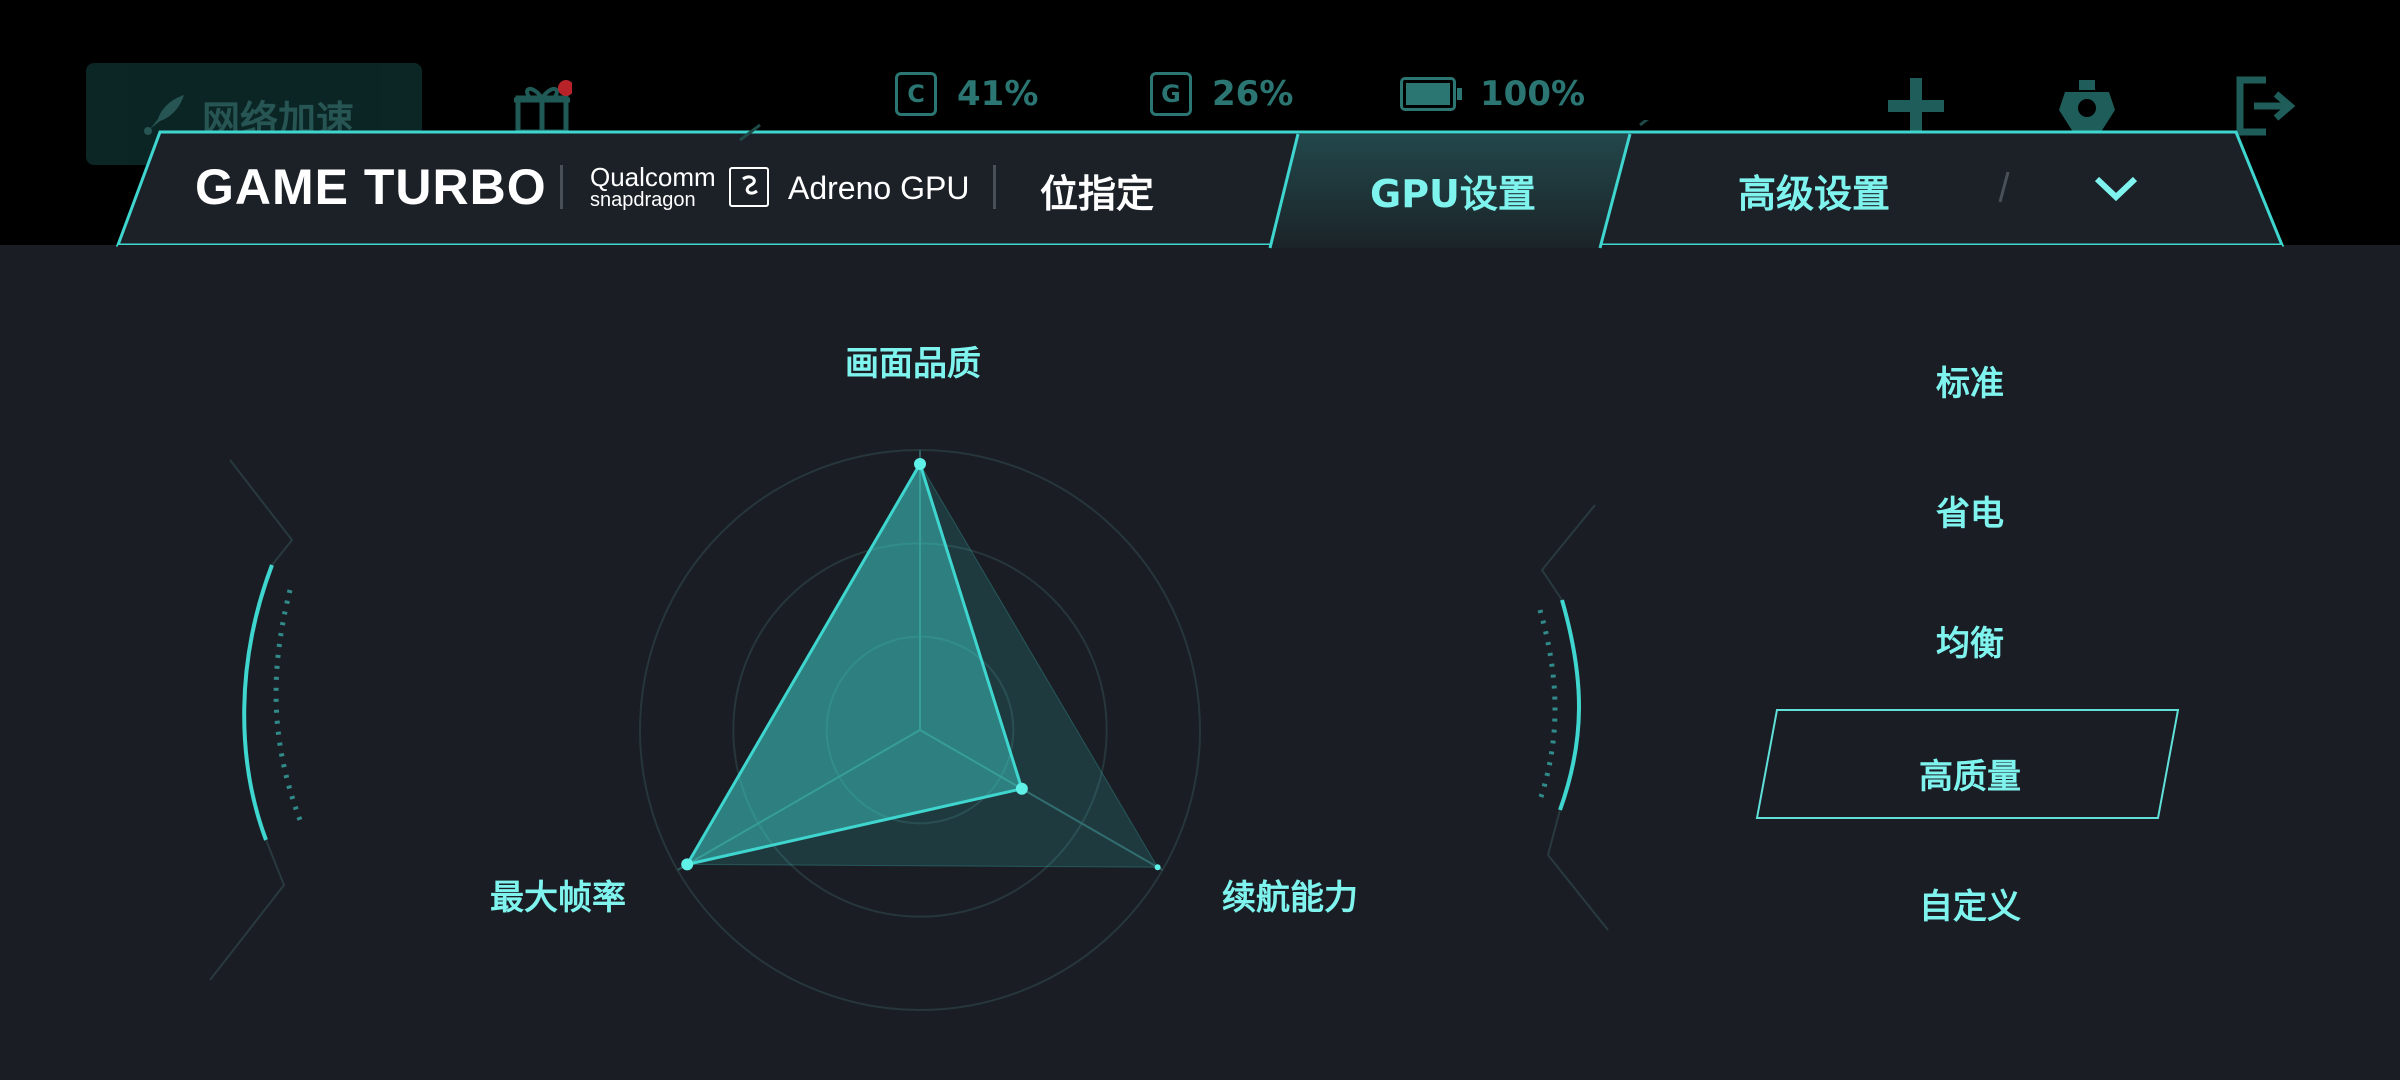 The height and width of the screenshot is (1080, 2400). Describe the element at coordinates (1970, 510) in the screenshot. I see `mode-option-power-saving: 省电` at that location.